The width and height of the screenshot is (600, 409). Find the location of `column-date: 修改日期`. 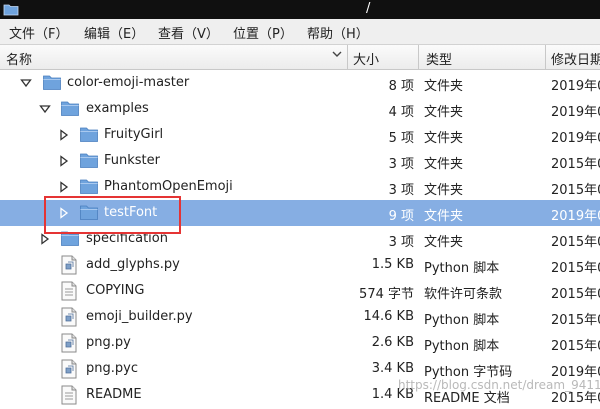

column-date: 修改日期 is located at coordinates (575, 58).